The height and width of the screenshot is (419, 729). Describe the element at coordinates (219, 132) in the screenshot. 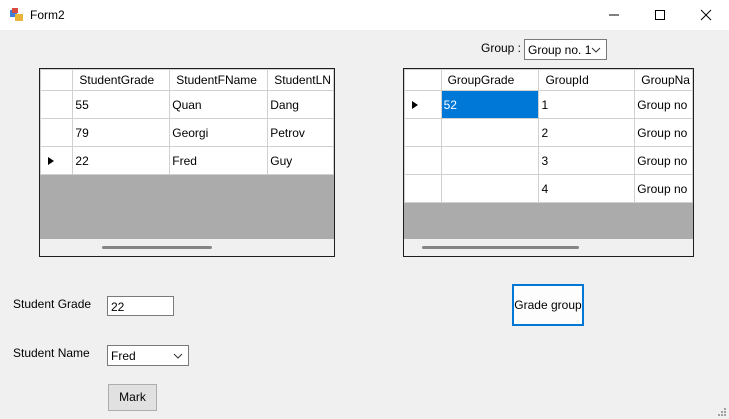

I see `grid-cell: Georgi` at that location.